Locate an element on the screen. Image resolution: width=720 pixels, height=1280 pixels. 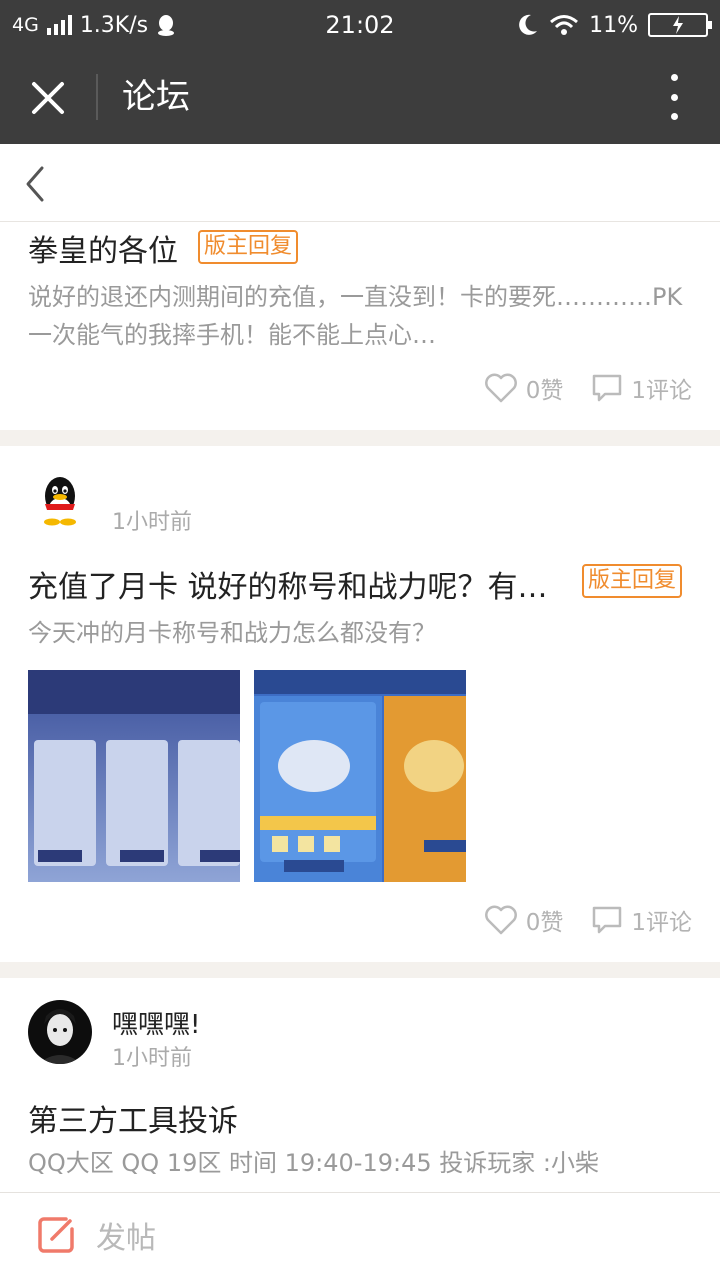
author-name: 嘿嘿嘿! is located at coordinates (156, 1022).